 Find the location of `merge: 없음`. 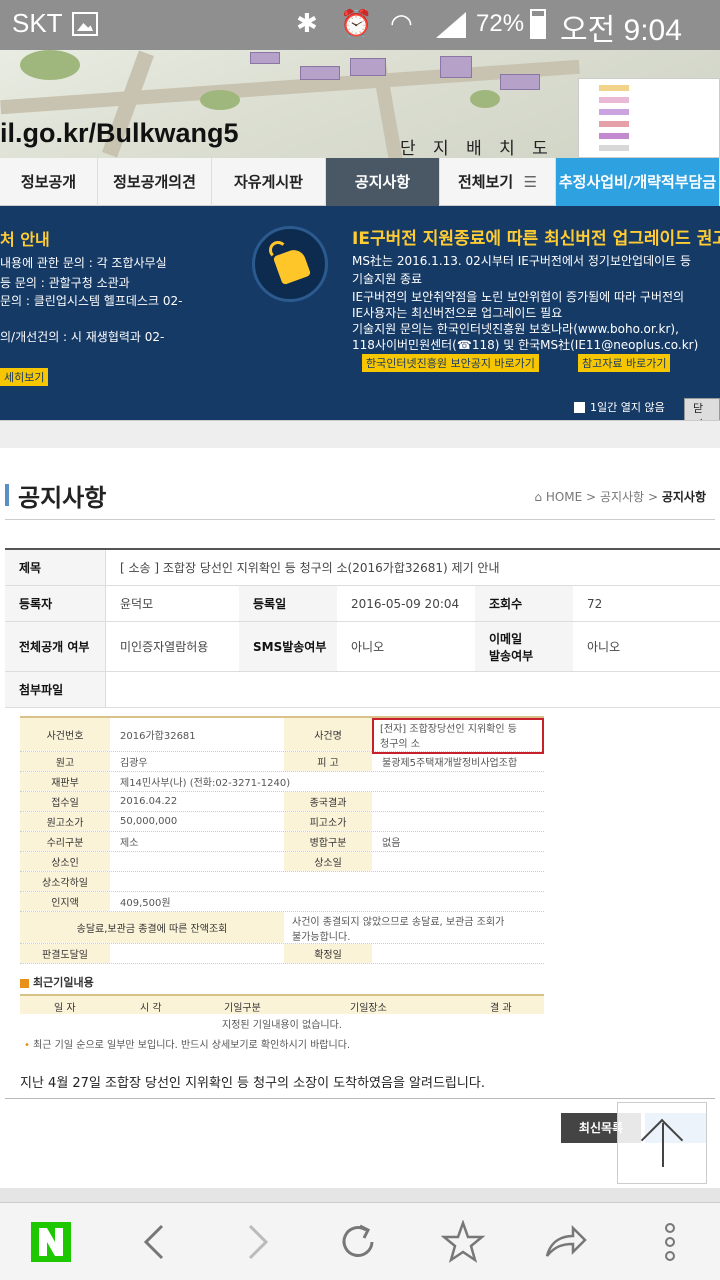

merge: 없음 is located at coordinates (391, 843).